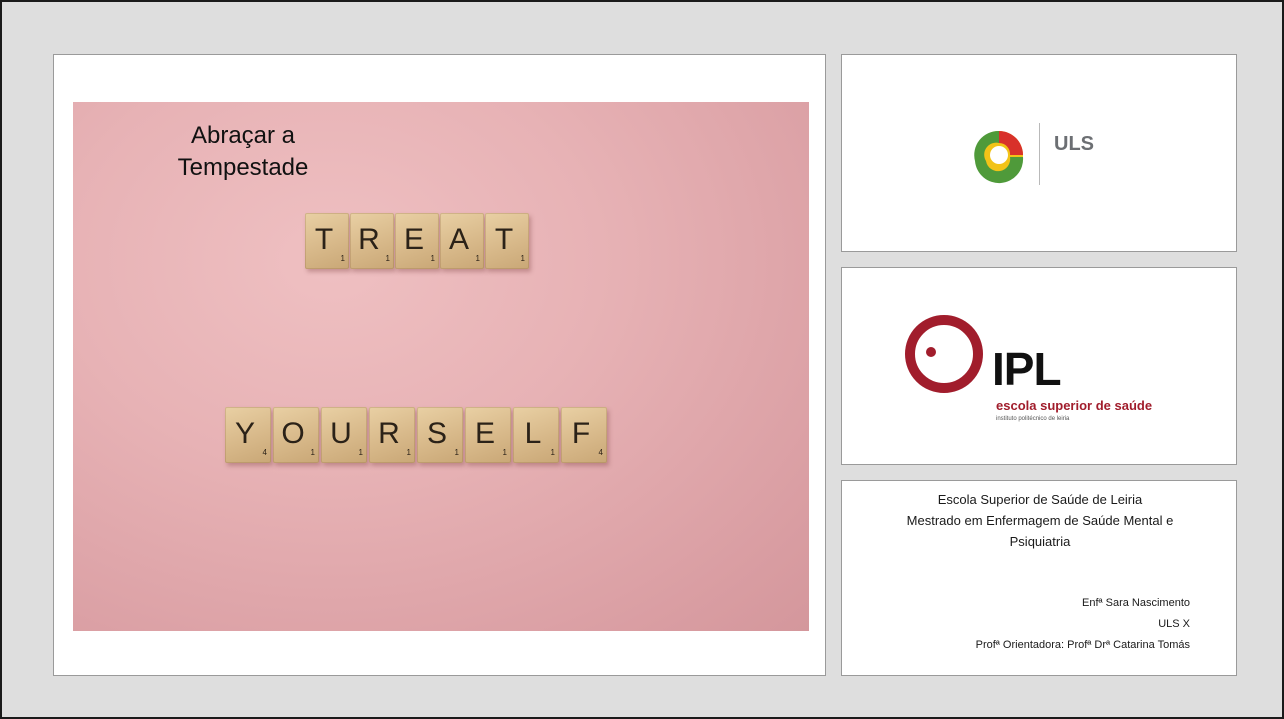  I want to click on scrabble-tile: F4, so click(584, 435).